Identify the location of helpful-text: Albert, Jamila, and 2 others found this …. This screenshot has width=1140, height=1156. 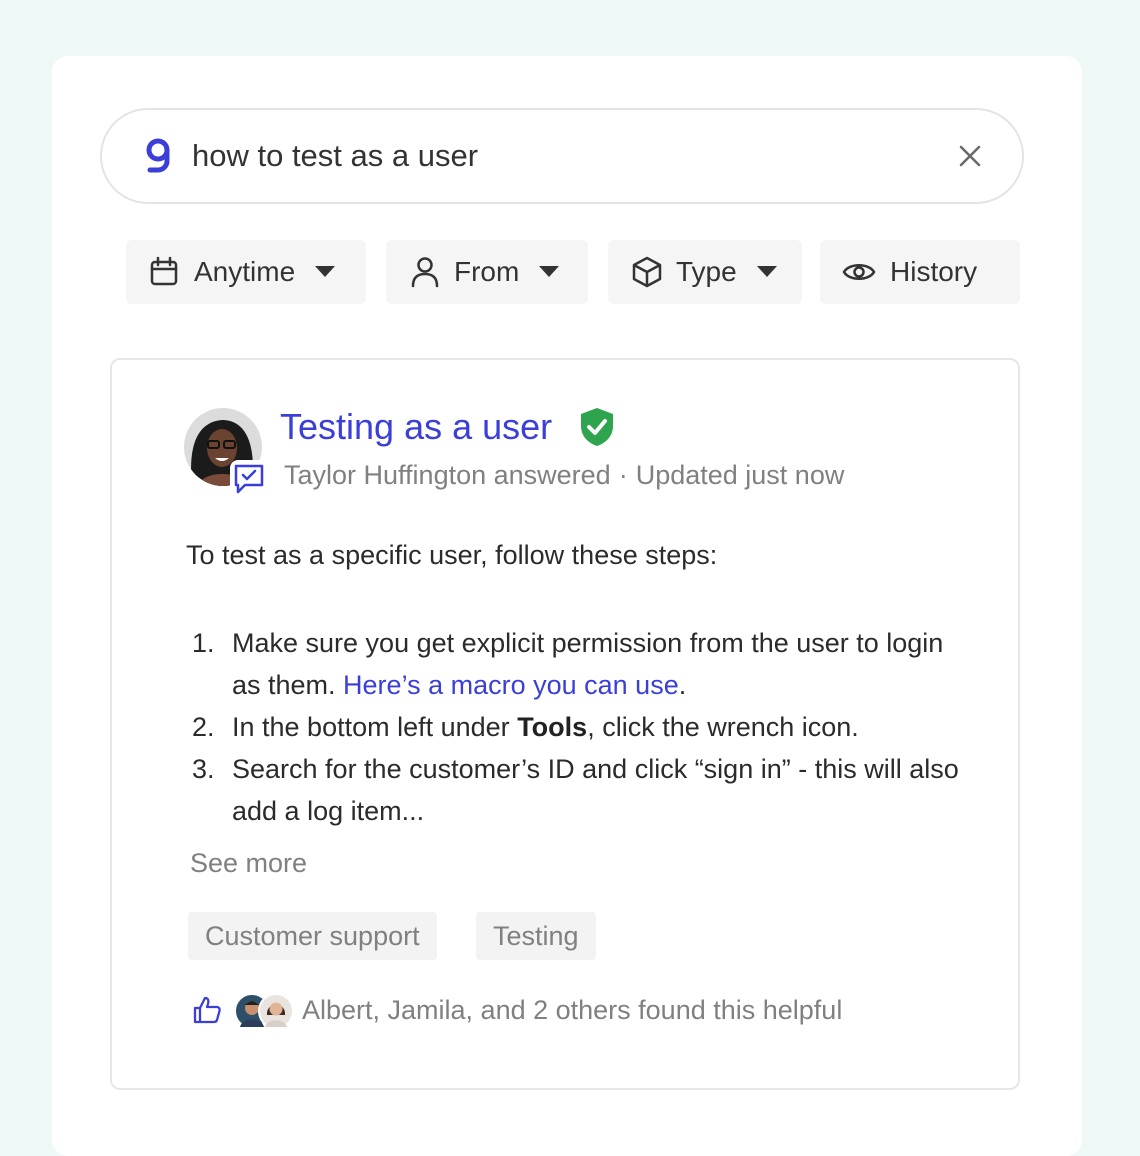
(572, 1009).